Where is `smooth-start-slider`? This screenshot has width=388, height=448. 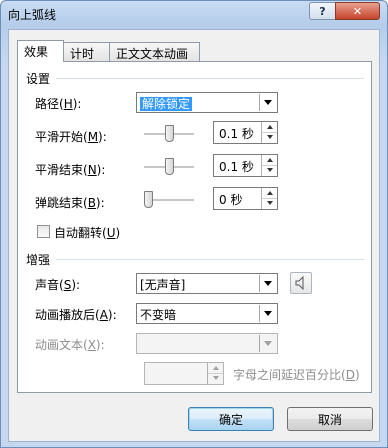 smooth-start-slider is located at coordinates (169, 134).